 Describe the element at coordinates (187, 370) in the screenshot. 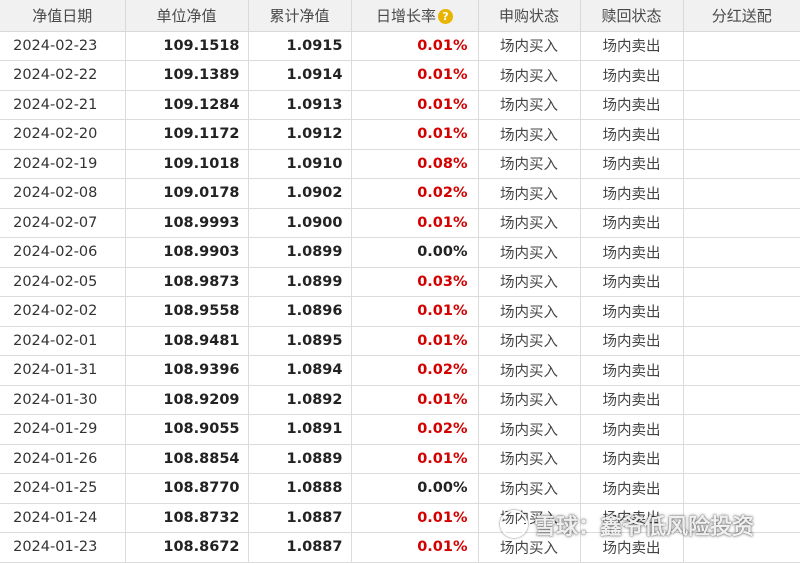

I see `cell-unit-nav: 108.9396` at that location.